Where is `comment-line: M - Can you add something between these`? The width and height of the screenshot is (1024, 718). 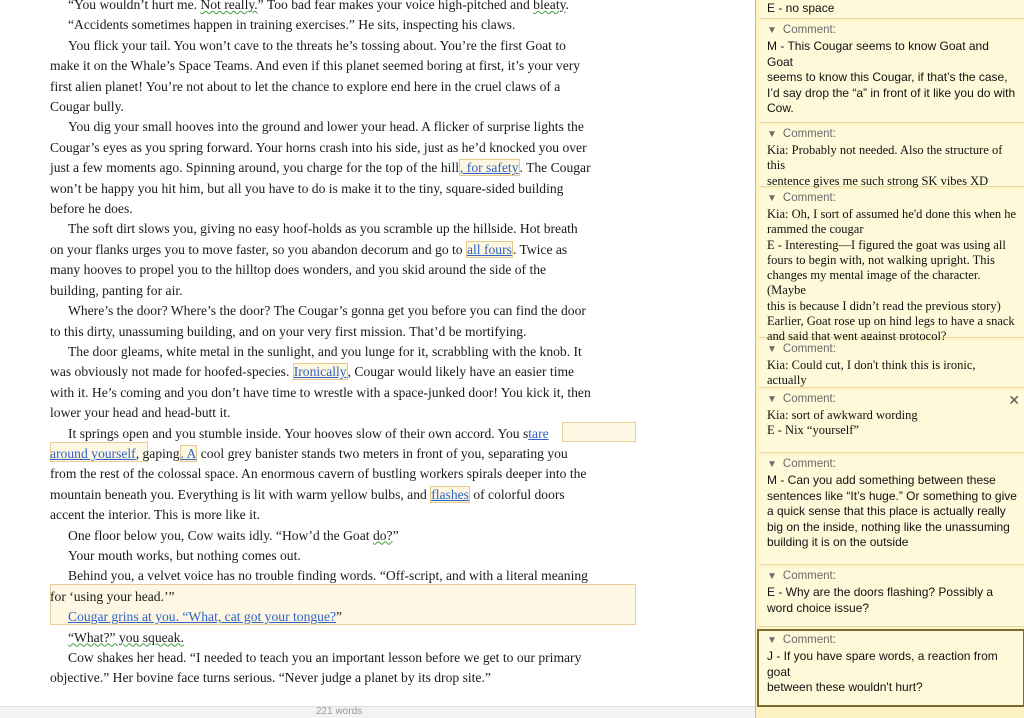
comment-line: M - Can you add something between these is located at coordinates (881, 480).